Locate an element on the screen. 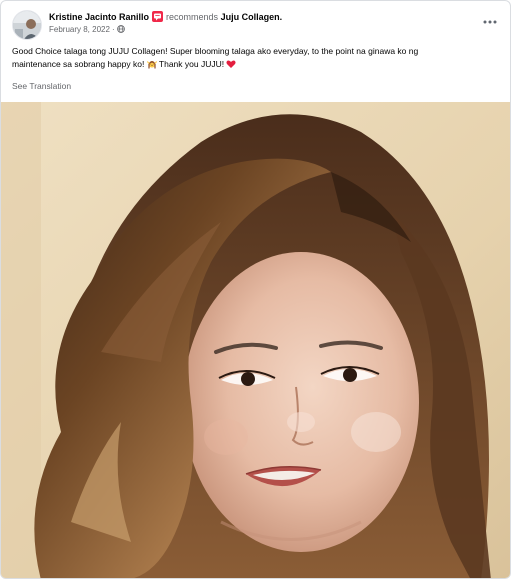  red-heart-icon is located at coordinates (231, 64).